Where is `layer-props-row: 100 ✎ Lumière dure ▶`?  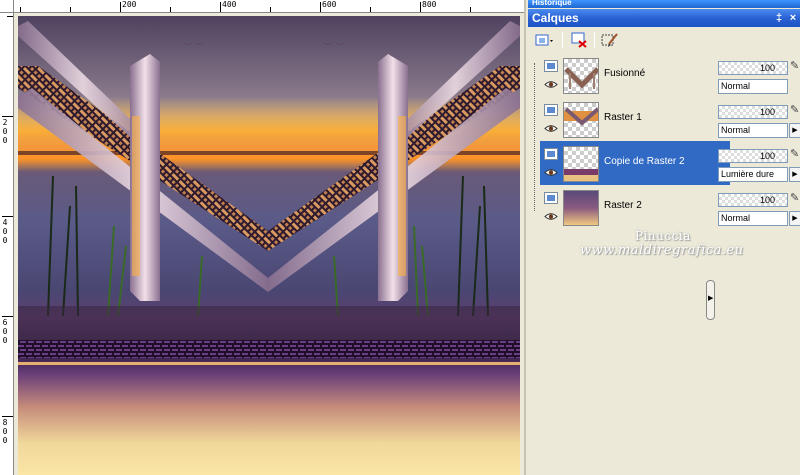
layer-props-row: 100 ✎ Lumière dure ▶ is located at coordinates (758, 163).